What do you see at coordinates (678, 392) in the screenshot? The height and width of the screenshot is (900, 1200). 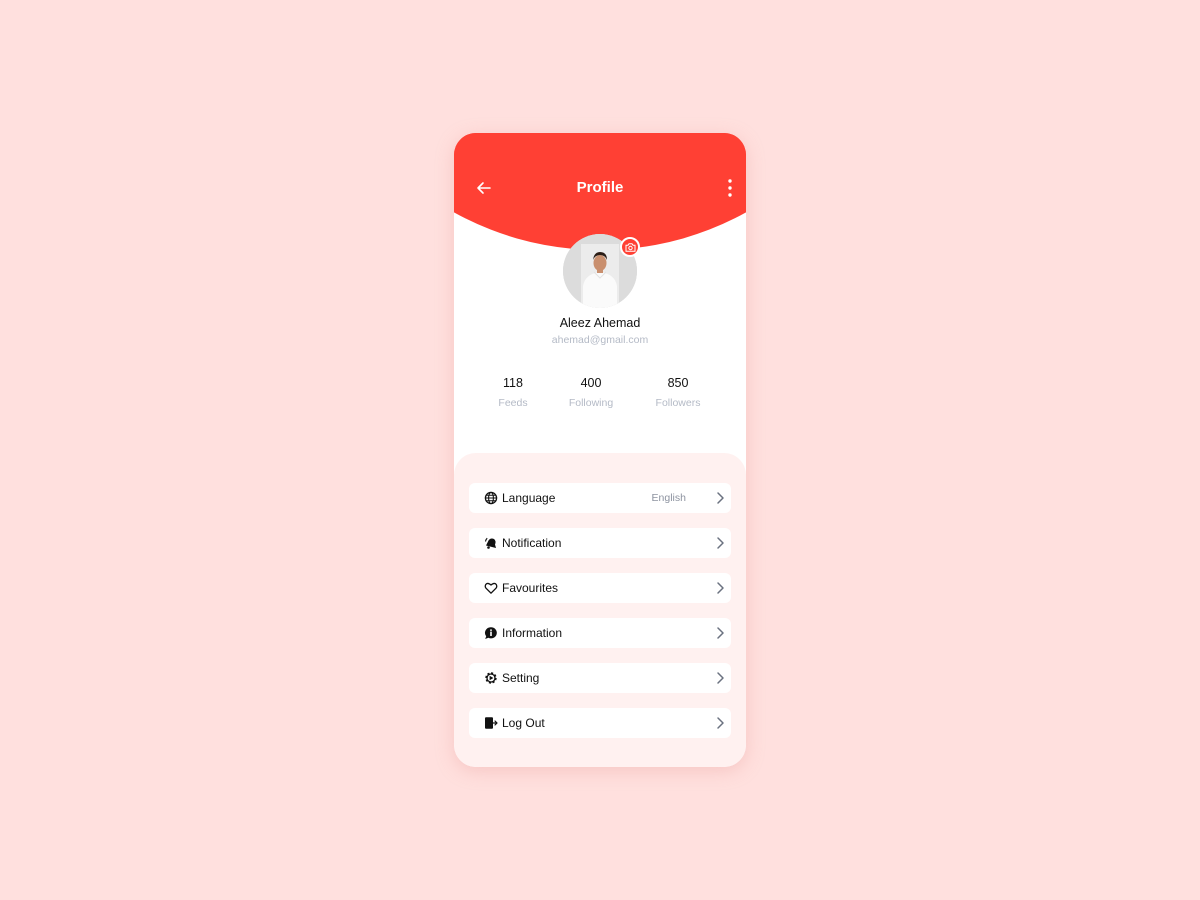 I see `stat-followers: 850 Followers` at bounding box center [678, 392].